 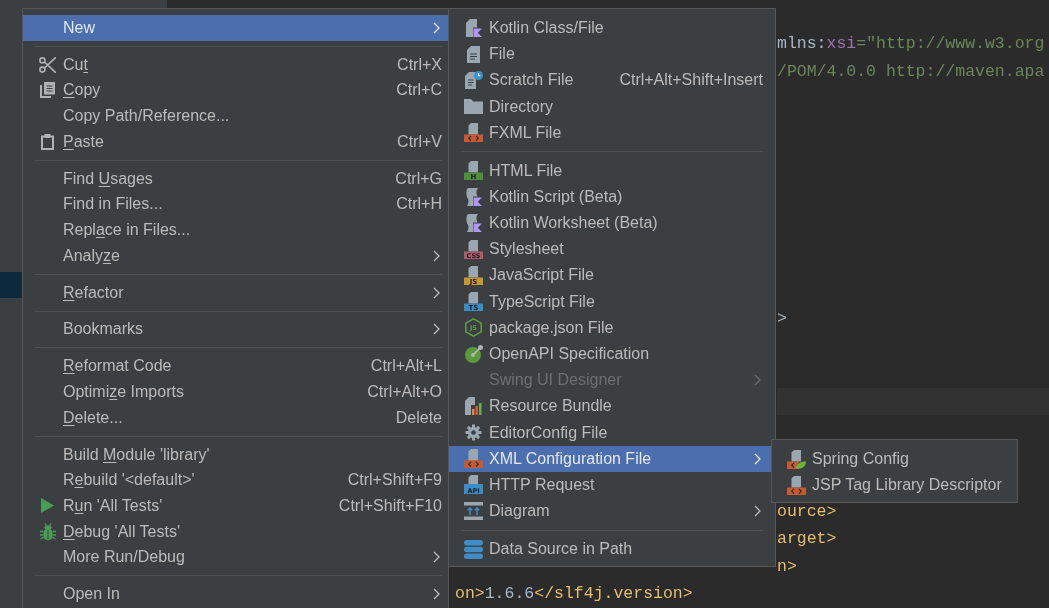 I want to click on menu-item: Debug 'All Tests', so click(x=235, y=531).